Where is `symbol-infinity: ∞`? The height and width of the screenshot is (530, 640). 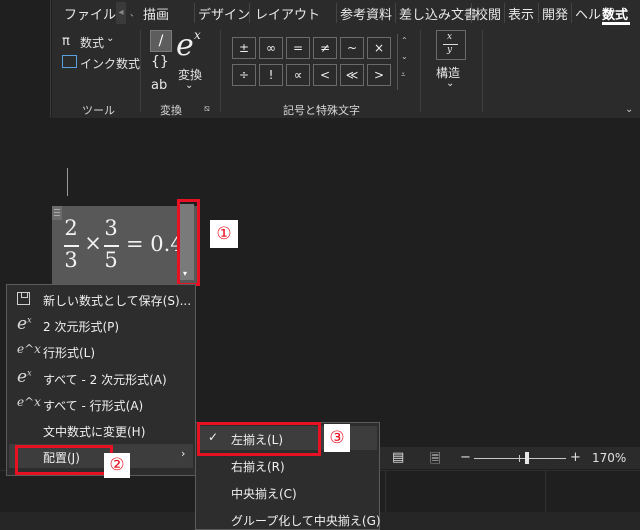 symbol-infinity: ∞ is located at coordinates (271, 48).